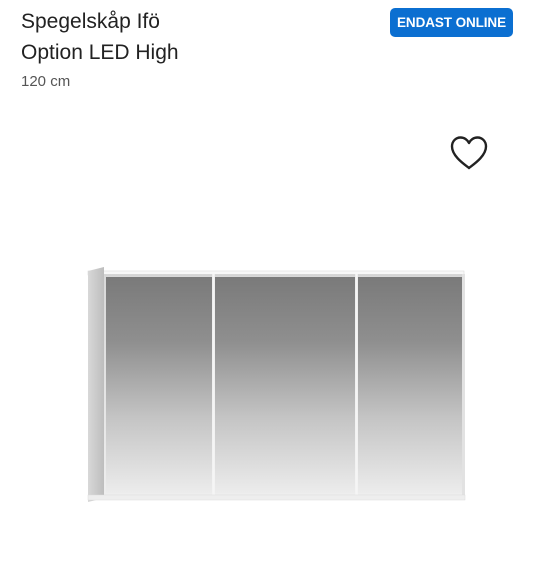  I want to click on online-only-badge: ENDAST ONLINE, so click(451, 22).